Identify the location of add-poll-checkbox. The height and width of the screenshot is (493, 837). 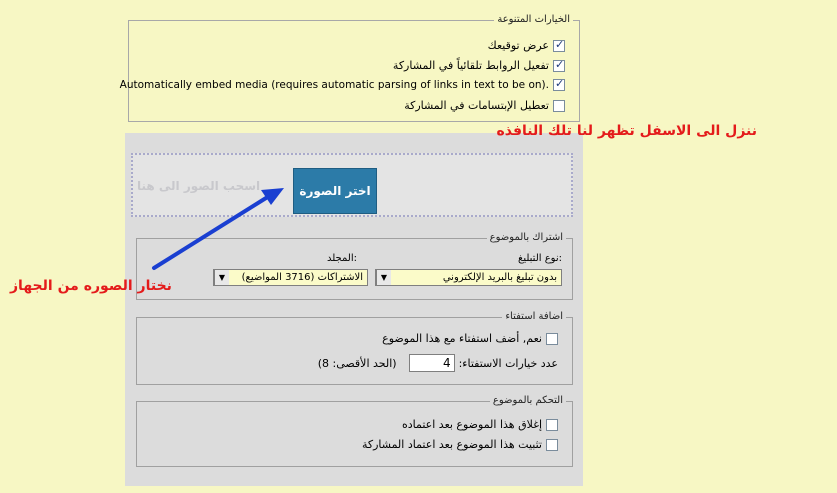
(552, 338).